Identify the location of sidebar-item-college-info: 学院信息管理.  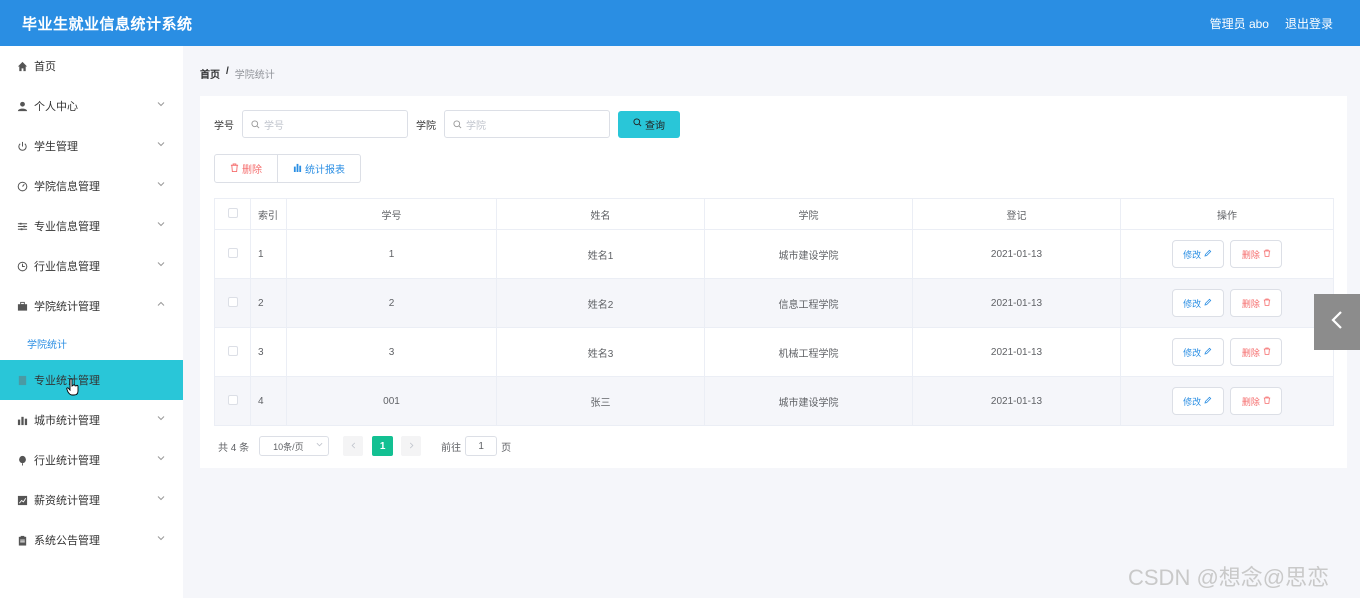
(91, 186).